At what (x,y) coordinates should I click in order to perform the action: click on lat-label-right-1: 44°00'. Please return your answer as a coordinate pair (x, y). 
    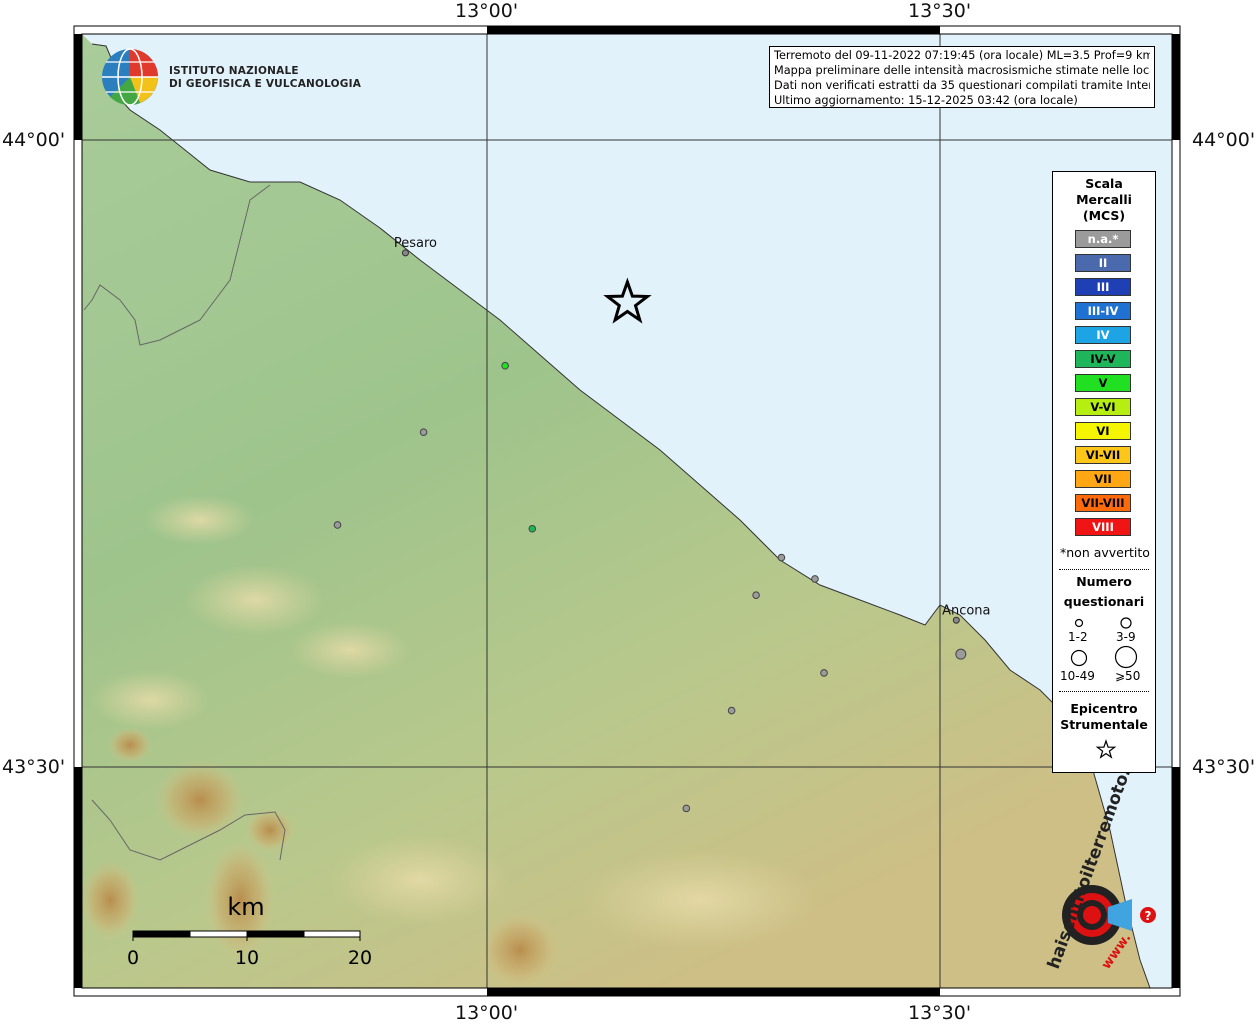
    Looking at the image, I should click on (1224, 140).